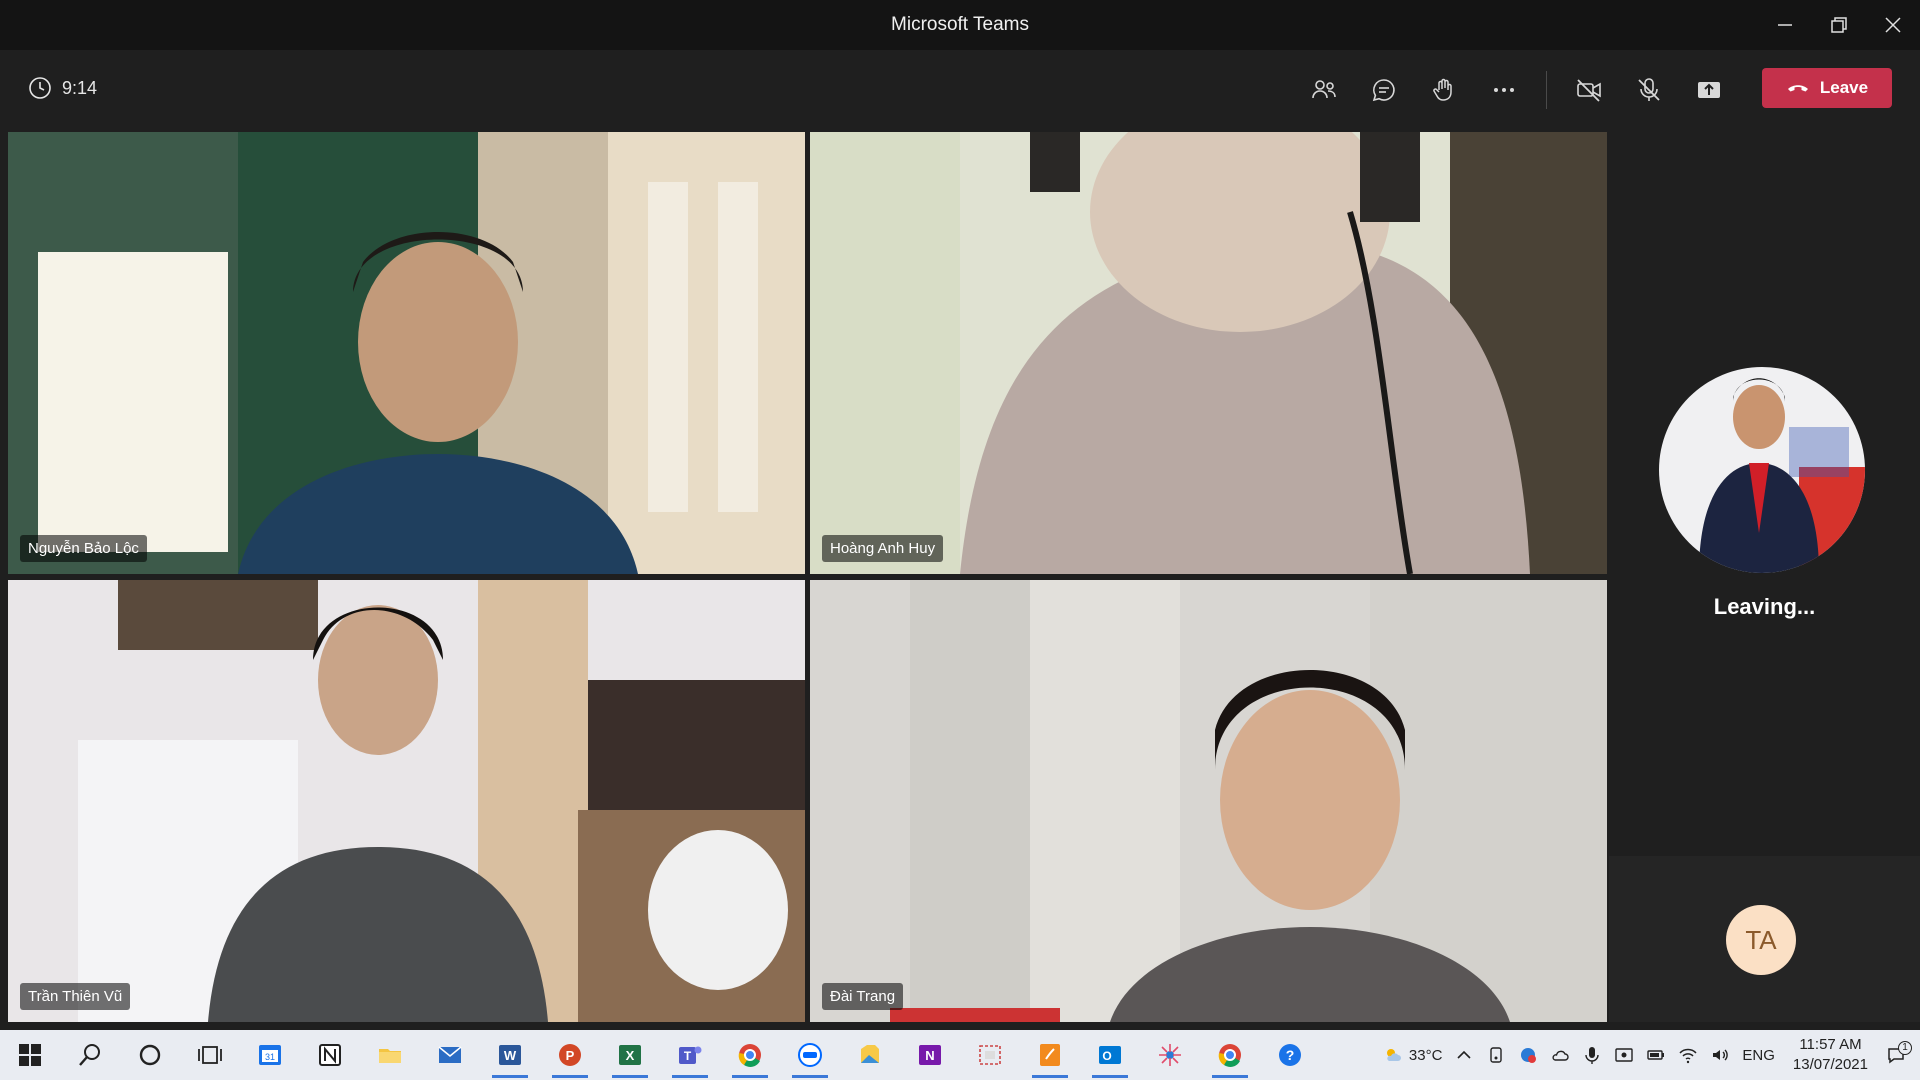 The image size is (1920, 1080). I want to click on taskbar-zalo, so click(810, 1055).